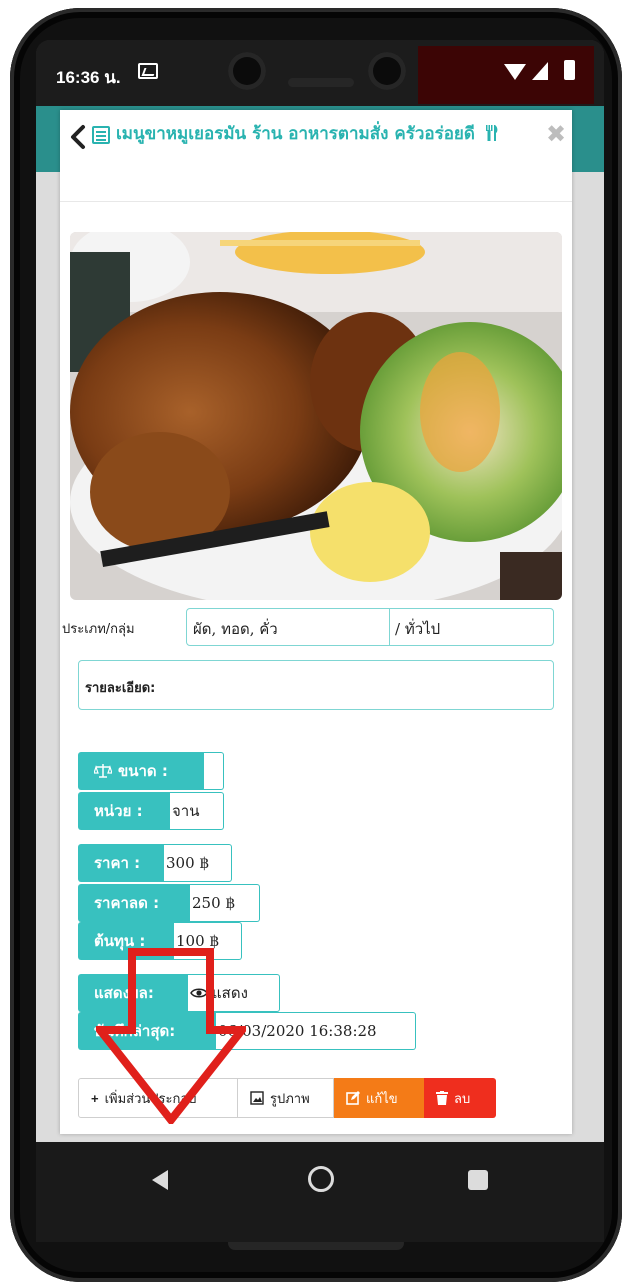  I want to click on price-value: 300 ฿, so click(198, 863).